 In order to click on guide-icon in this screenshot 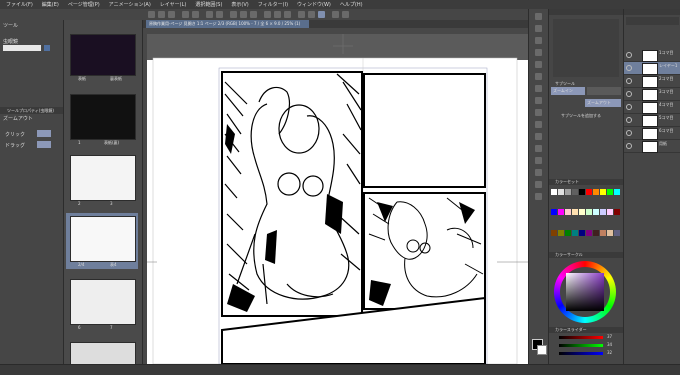, I will do `click(301, 14)`.